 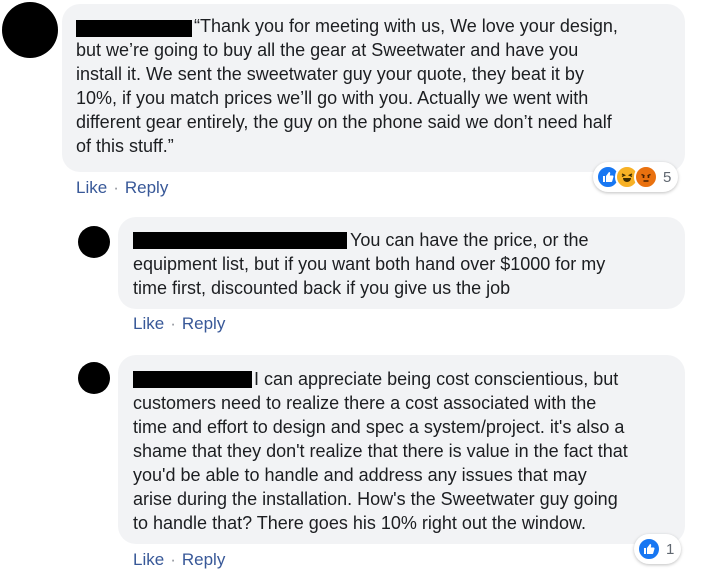 What do you see at coordinates (122, 188) in the screenshot?
I see `comment-actions-1: Like · Reply` at bounding box center [122, 188].